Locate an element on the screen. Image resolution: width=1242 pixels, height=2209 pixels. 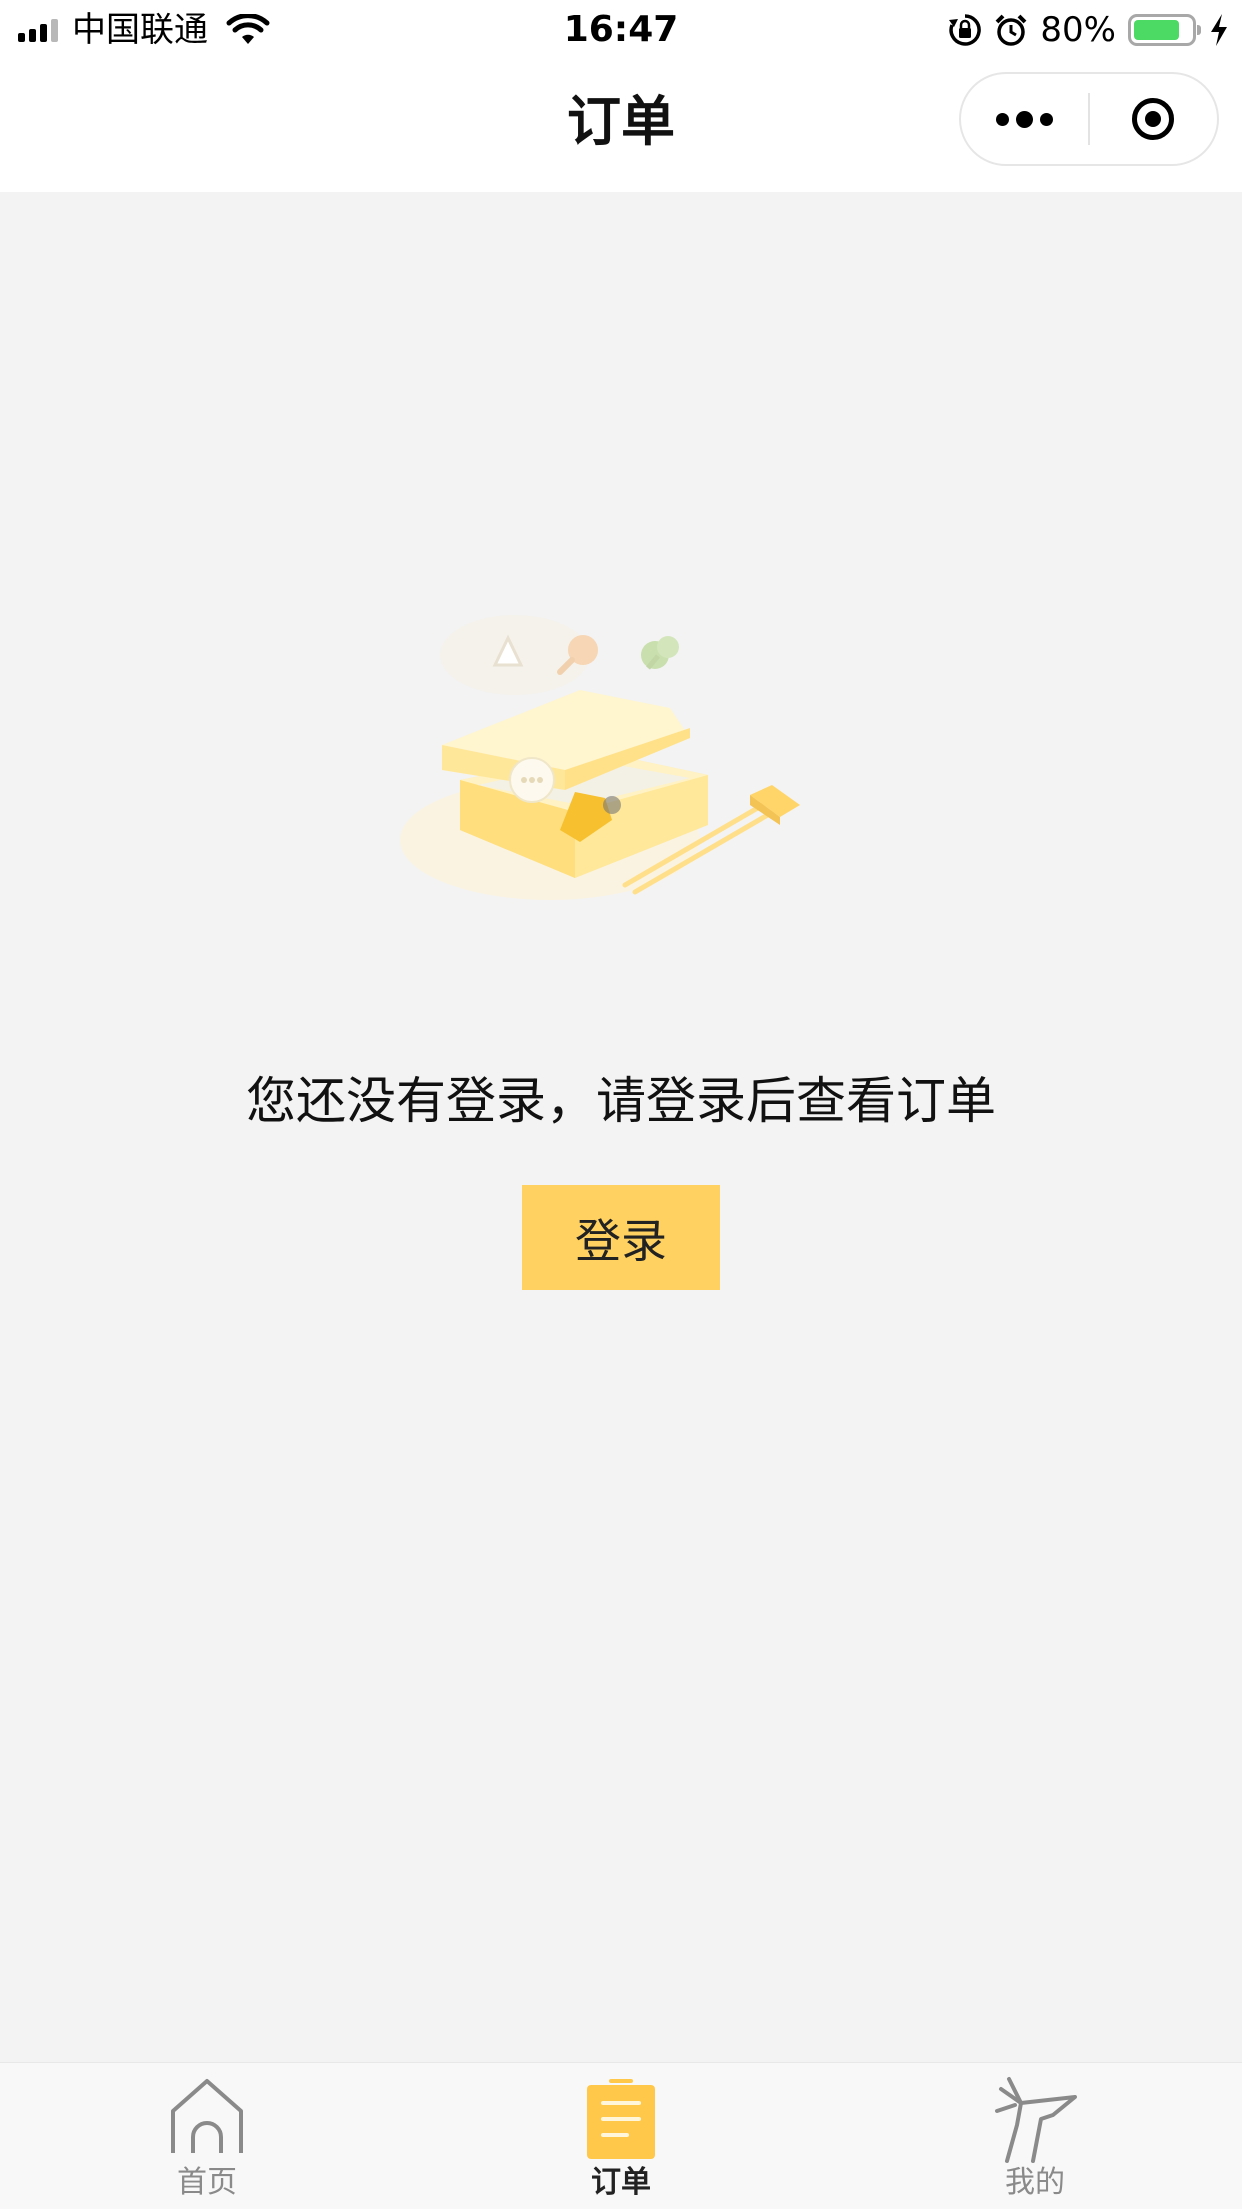
alarm-icon is located at coordinates (1011, 30).